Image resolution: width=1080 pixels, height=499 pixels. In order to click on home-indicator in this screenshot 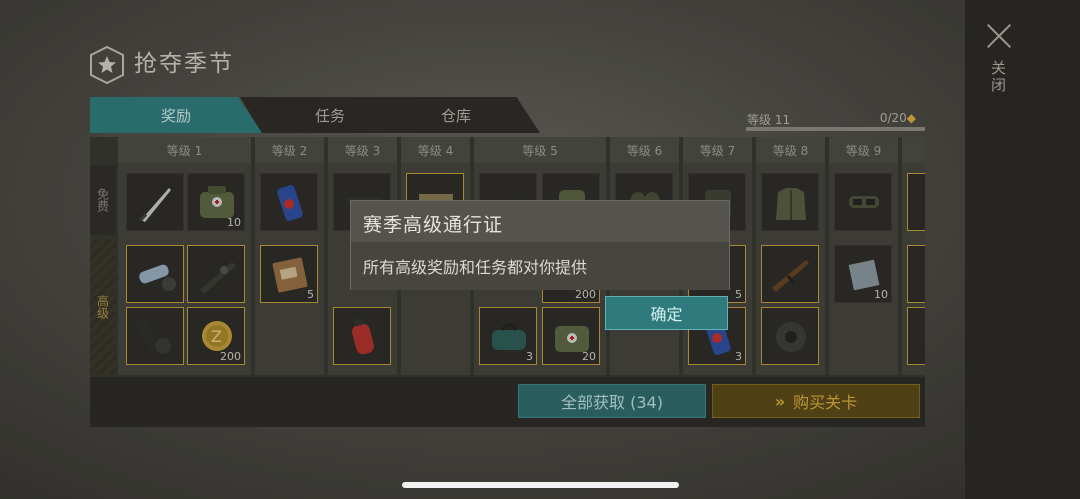, I will do `click(540, 485)`.